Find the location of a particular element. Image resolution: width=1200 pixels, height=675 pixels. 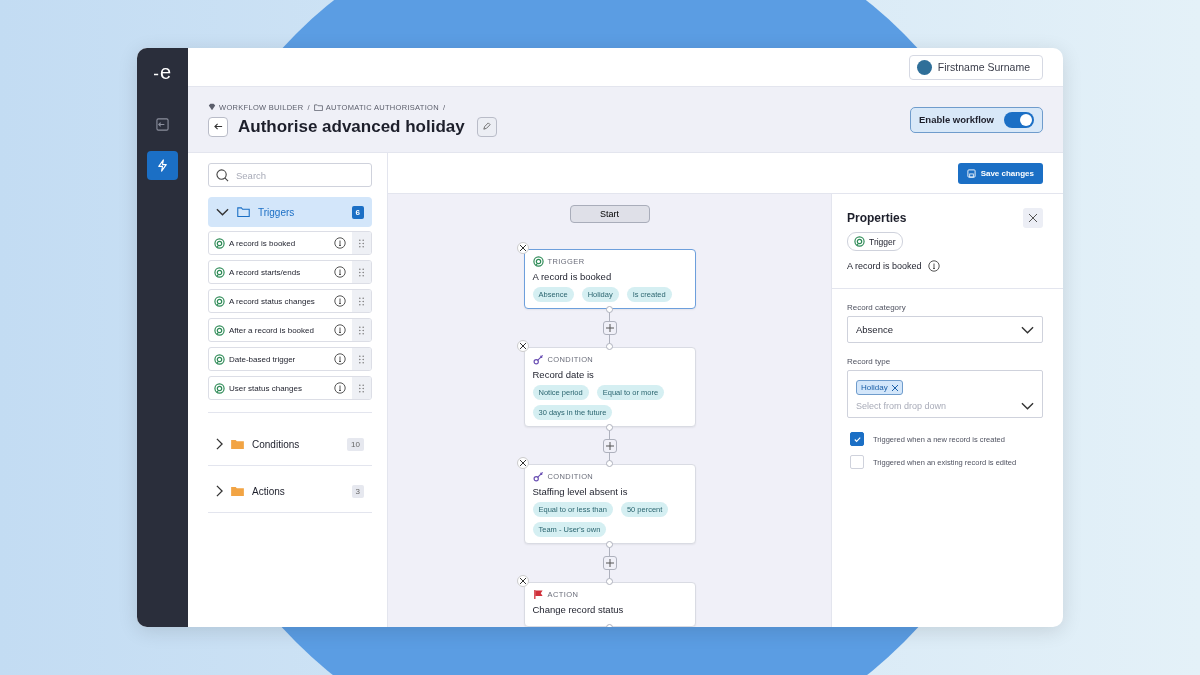

node-title: Change record status is located at coordinates (578, 609).